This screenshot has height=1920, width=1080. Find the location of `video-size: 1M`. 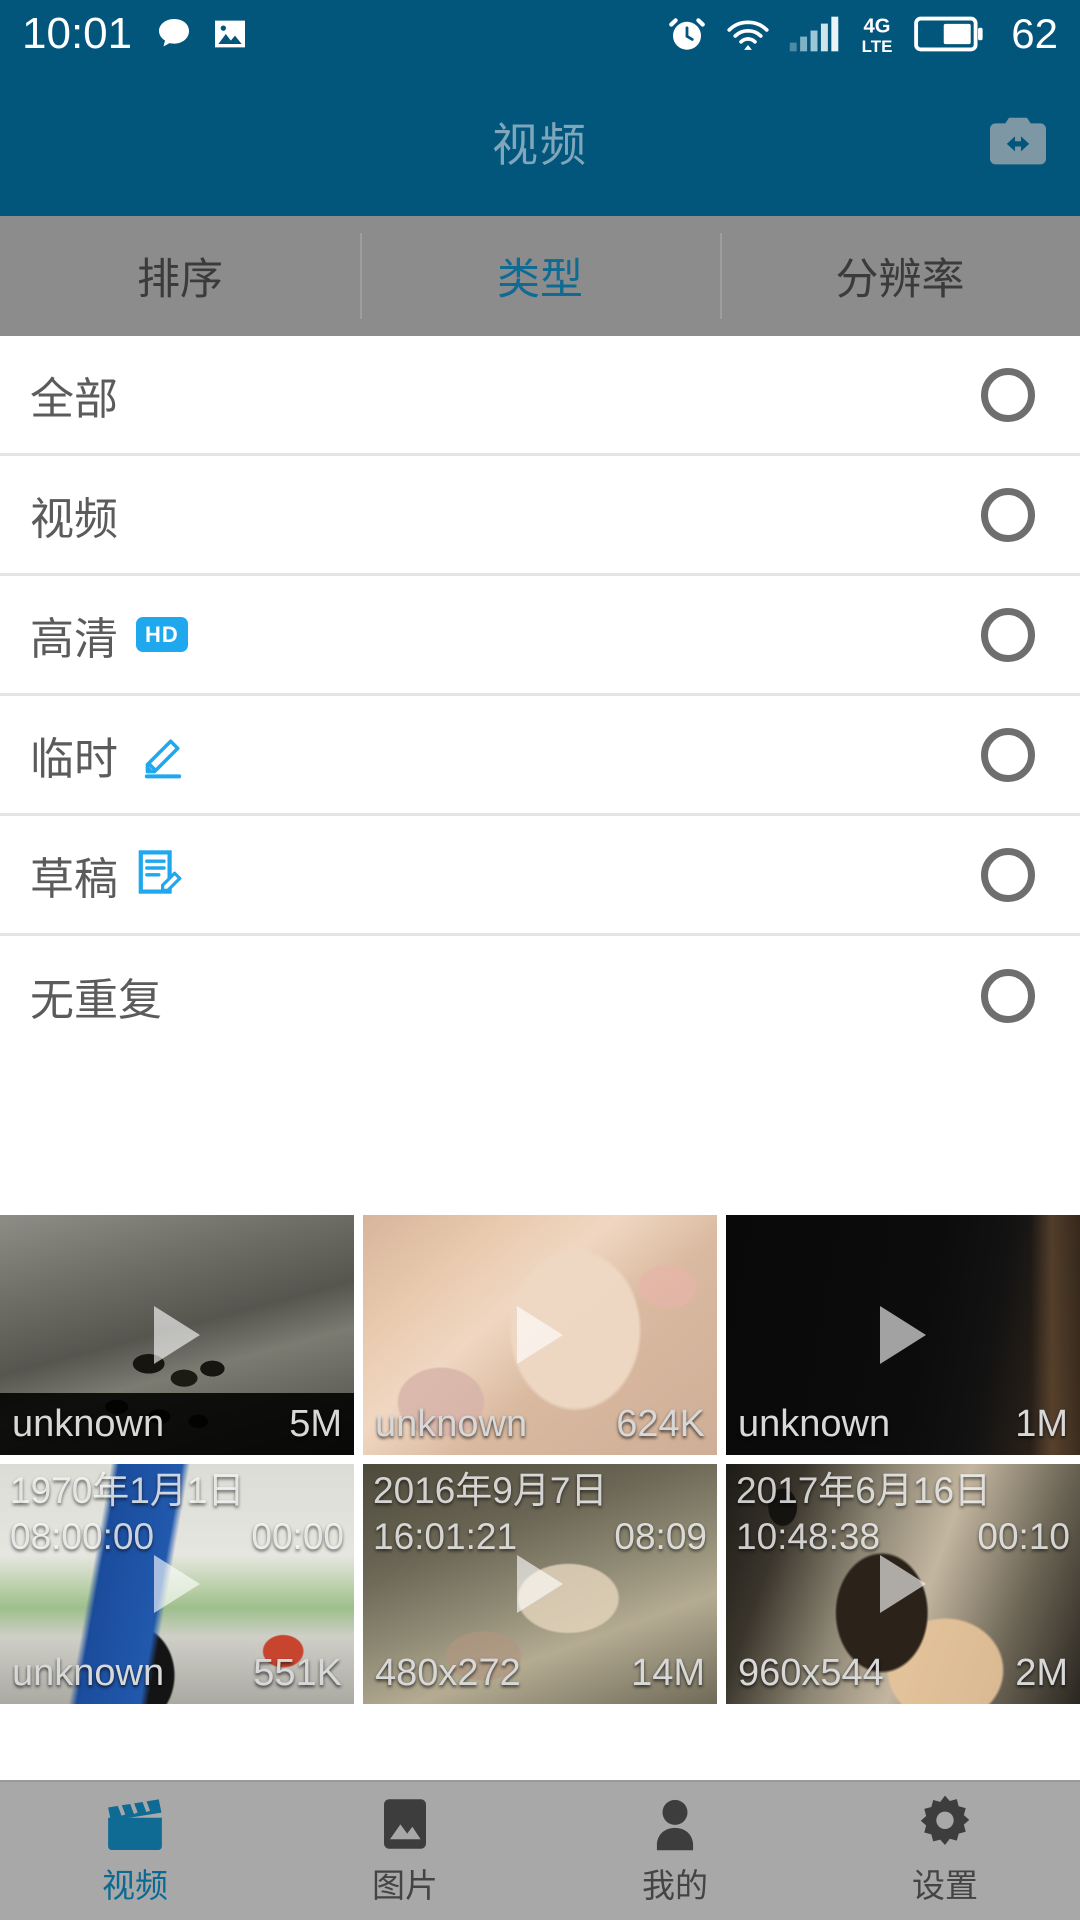

video-size: 1M is located at coordinates (1041, 1423).